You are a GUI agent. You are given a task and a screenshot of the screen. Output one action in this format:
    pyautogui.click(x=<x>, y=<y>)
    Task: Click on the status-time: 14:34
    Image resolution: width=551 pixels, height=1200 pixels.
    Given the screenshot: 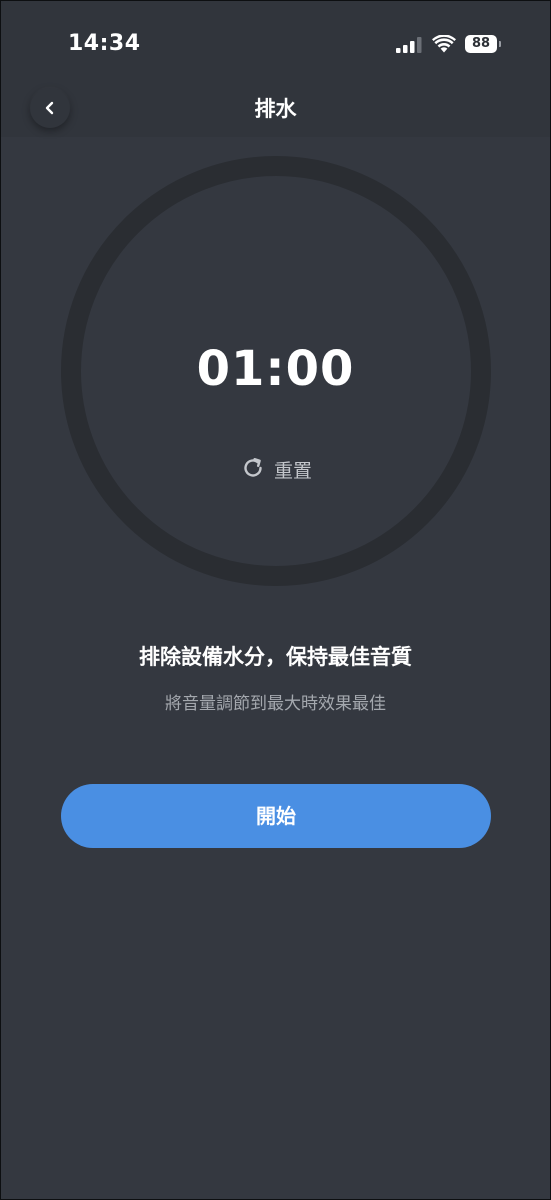 What is the action you would take?
    pyautogui.click(x=104, y=43)
    